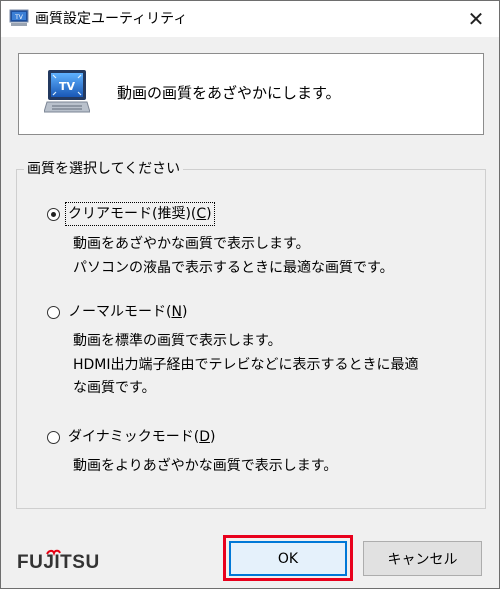  Describe the element at coordinates (233, 268) in the screenshot. I see `clear-mode-desc-2: パソコンの液晶で表示するときに最適な画質です。` at that location.